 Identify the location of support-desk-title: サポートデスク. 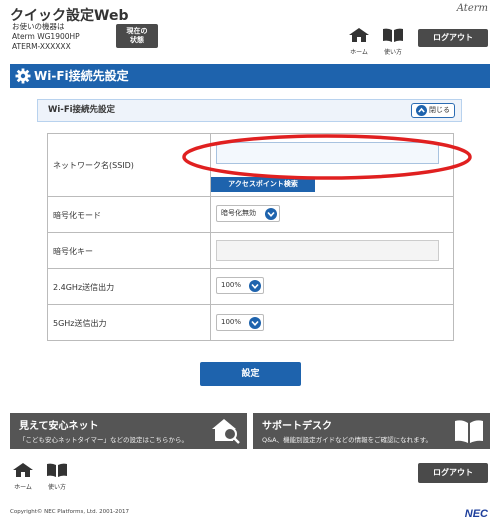
(297, 426).